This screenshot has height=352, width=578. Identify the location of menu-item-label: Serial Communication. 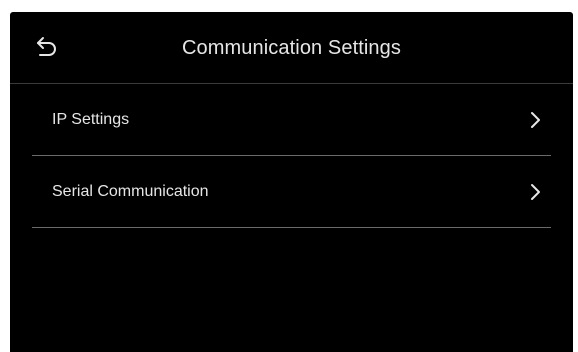
(130, 191).